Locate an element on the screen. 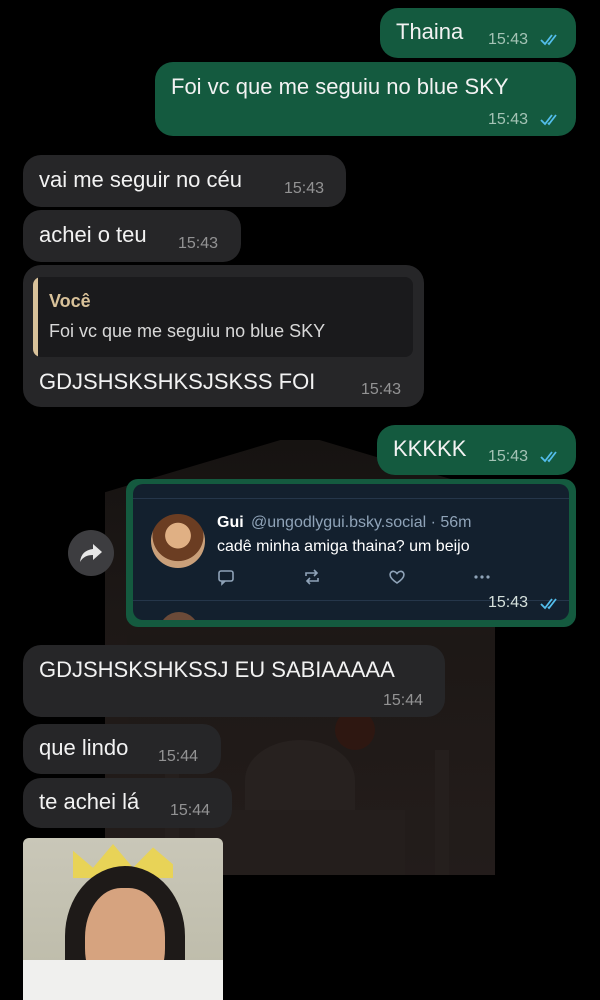 The image size is (600, 1000). post-author-handle: @ungodlygui.bsky.social · 56m is located at coordinates (361, 523).